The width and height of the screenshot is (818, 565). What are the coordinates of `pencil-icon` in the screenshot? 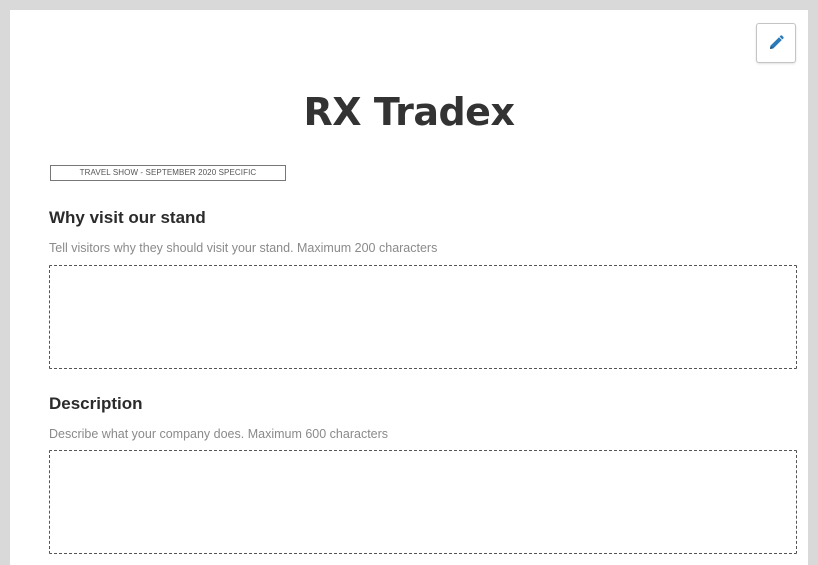 It's located at (777, 42).